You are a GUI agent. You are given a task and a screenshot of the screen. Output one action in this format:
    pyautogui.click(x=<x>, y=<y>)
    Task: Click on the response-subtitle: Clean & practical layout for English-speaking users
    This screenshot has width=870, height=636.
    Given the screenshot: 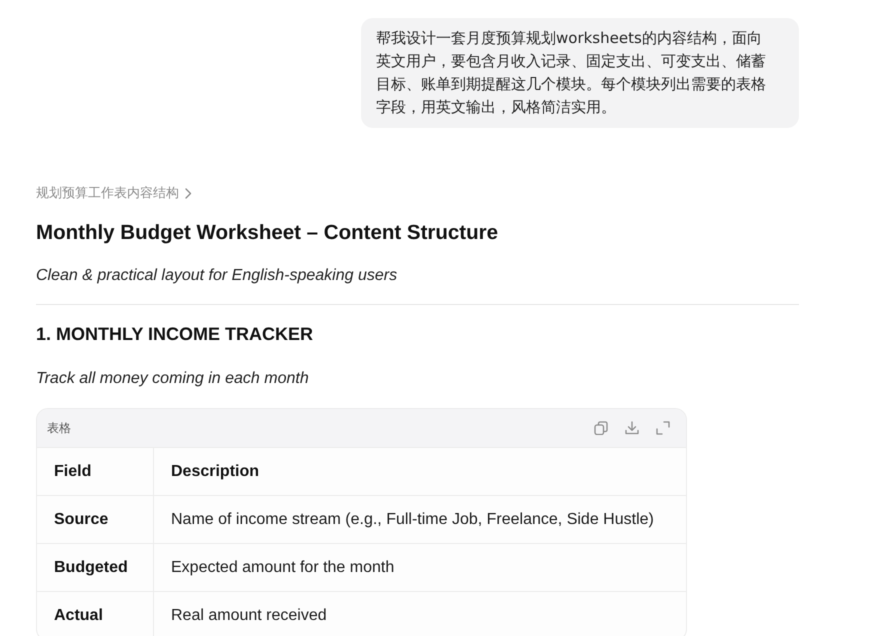 What is the action you would take?
    pyautogui.click(x=217, y=276)
    